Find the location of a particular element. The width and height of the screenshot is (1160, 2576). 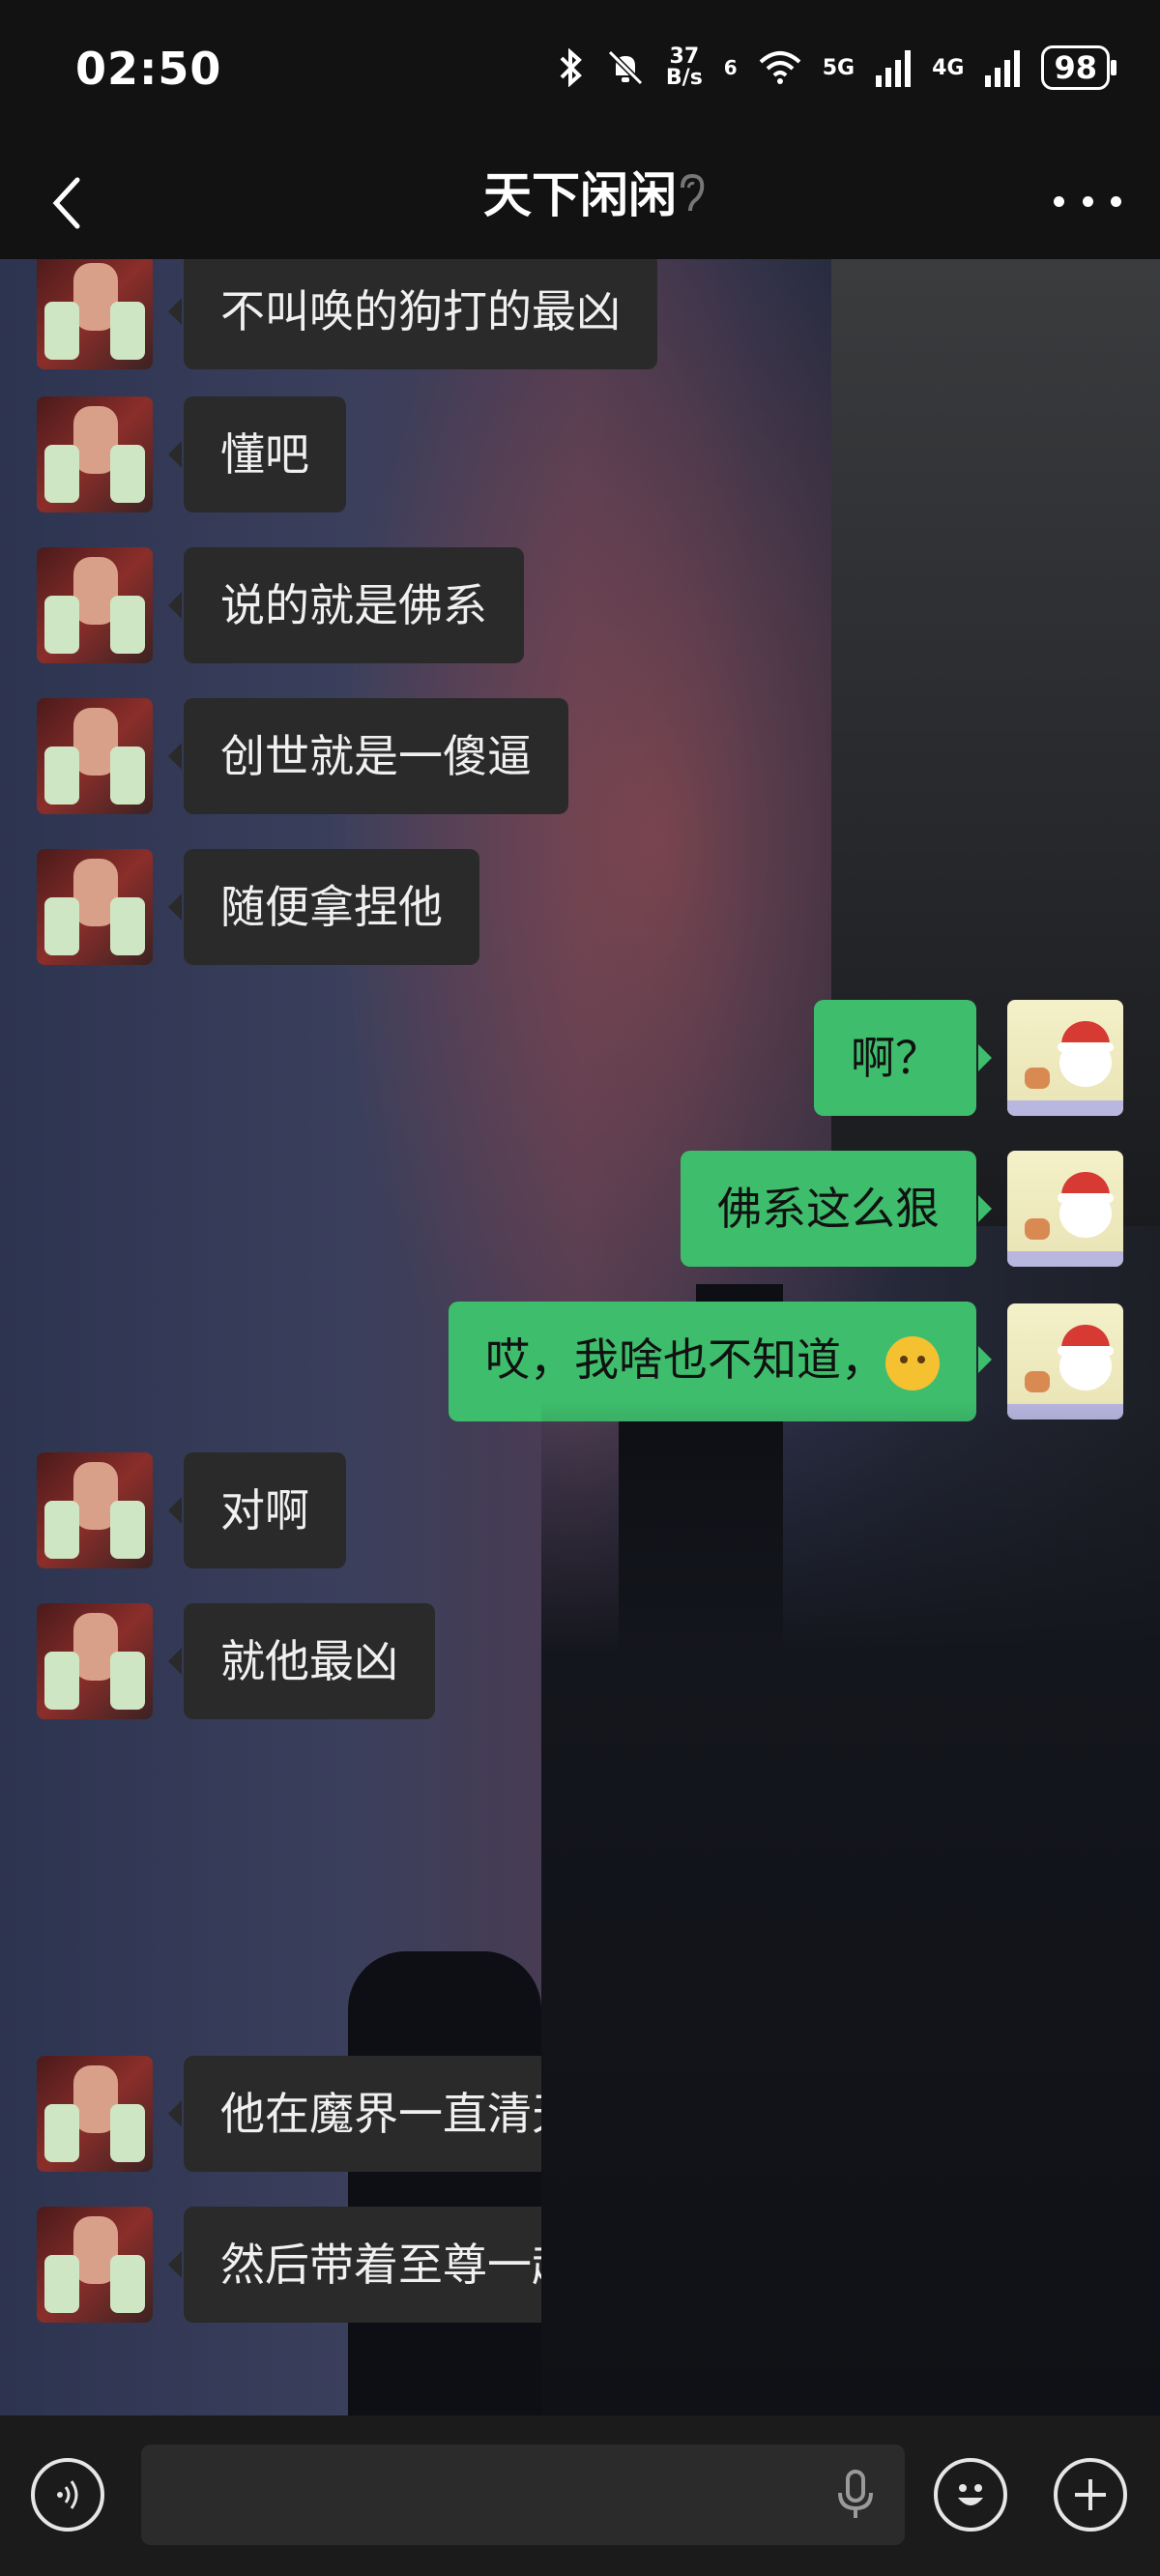

message-bubble: 佛系这么狠 is located at coordinates (837, 1209).